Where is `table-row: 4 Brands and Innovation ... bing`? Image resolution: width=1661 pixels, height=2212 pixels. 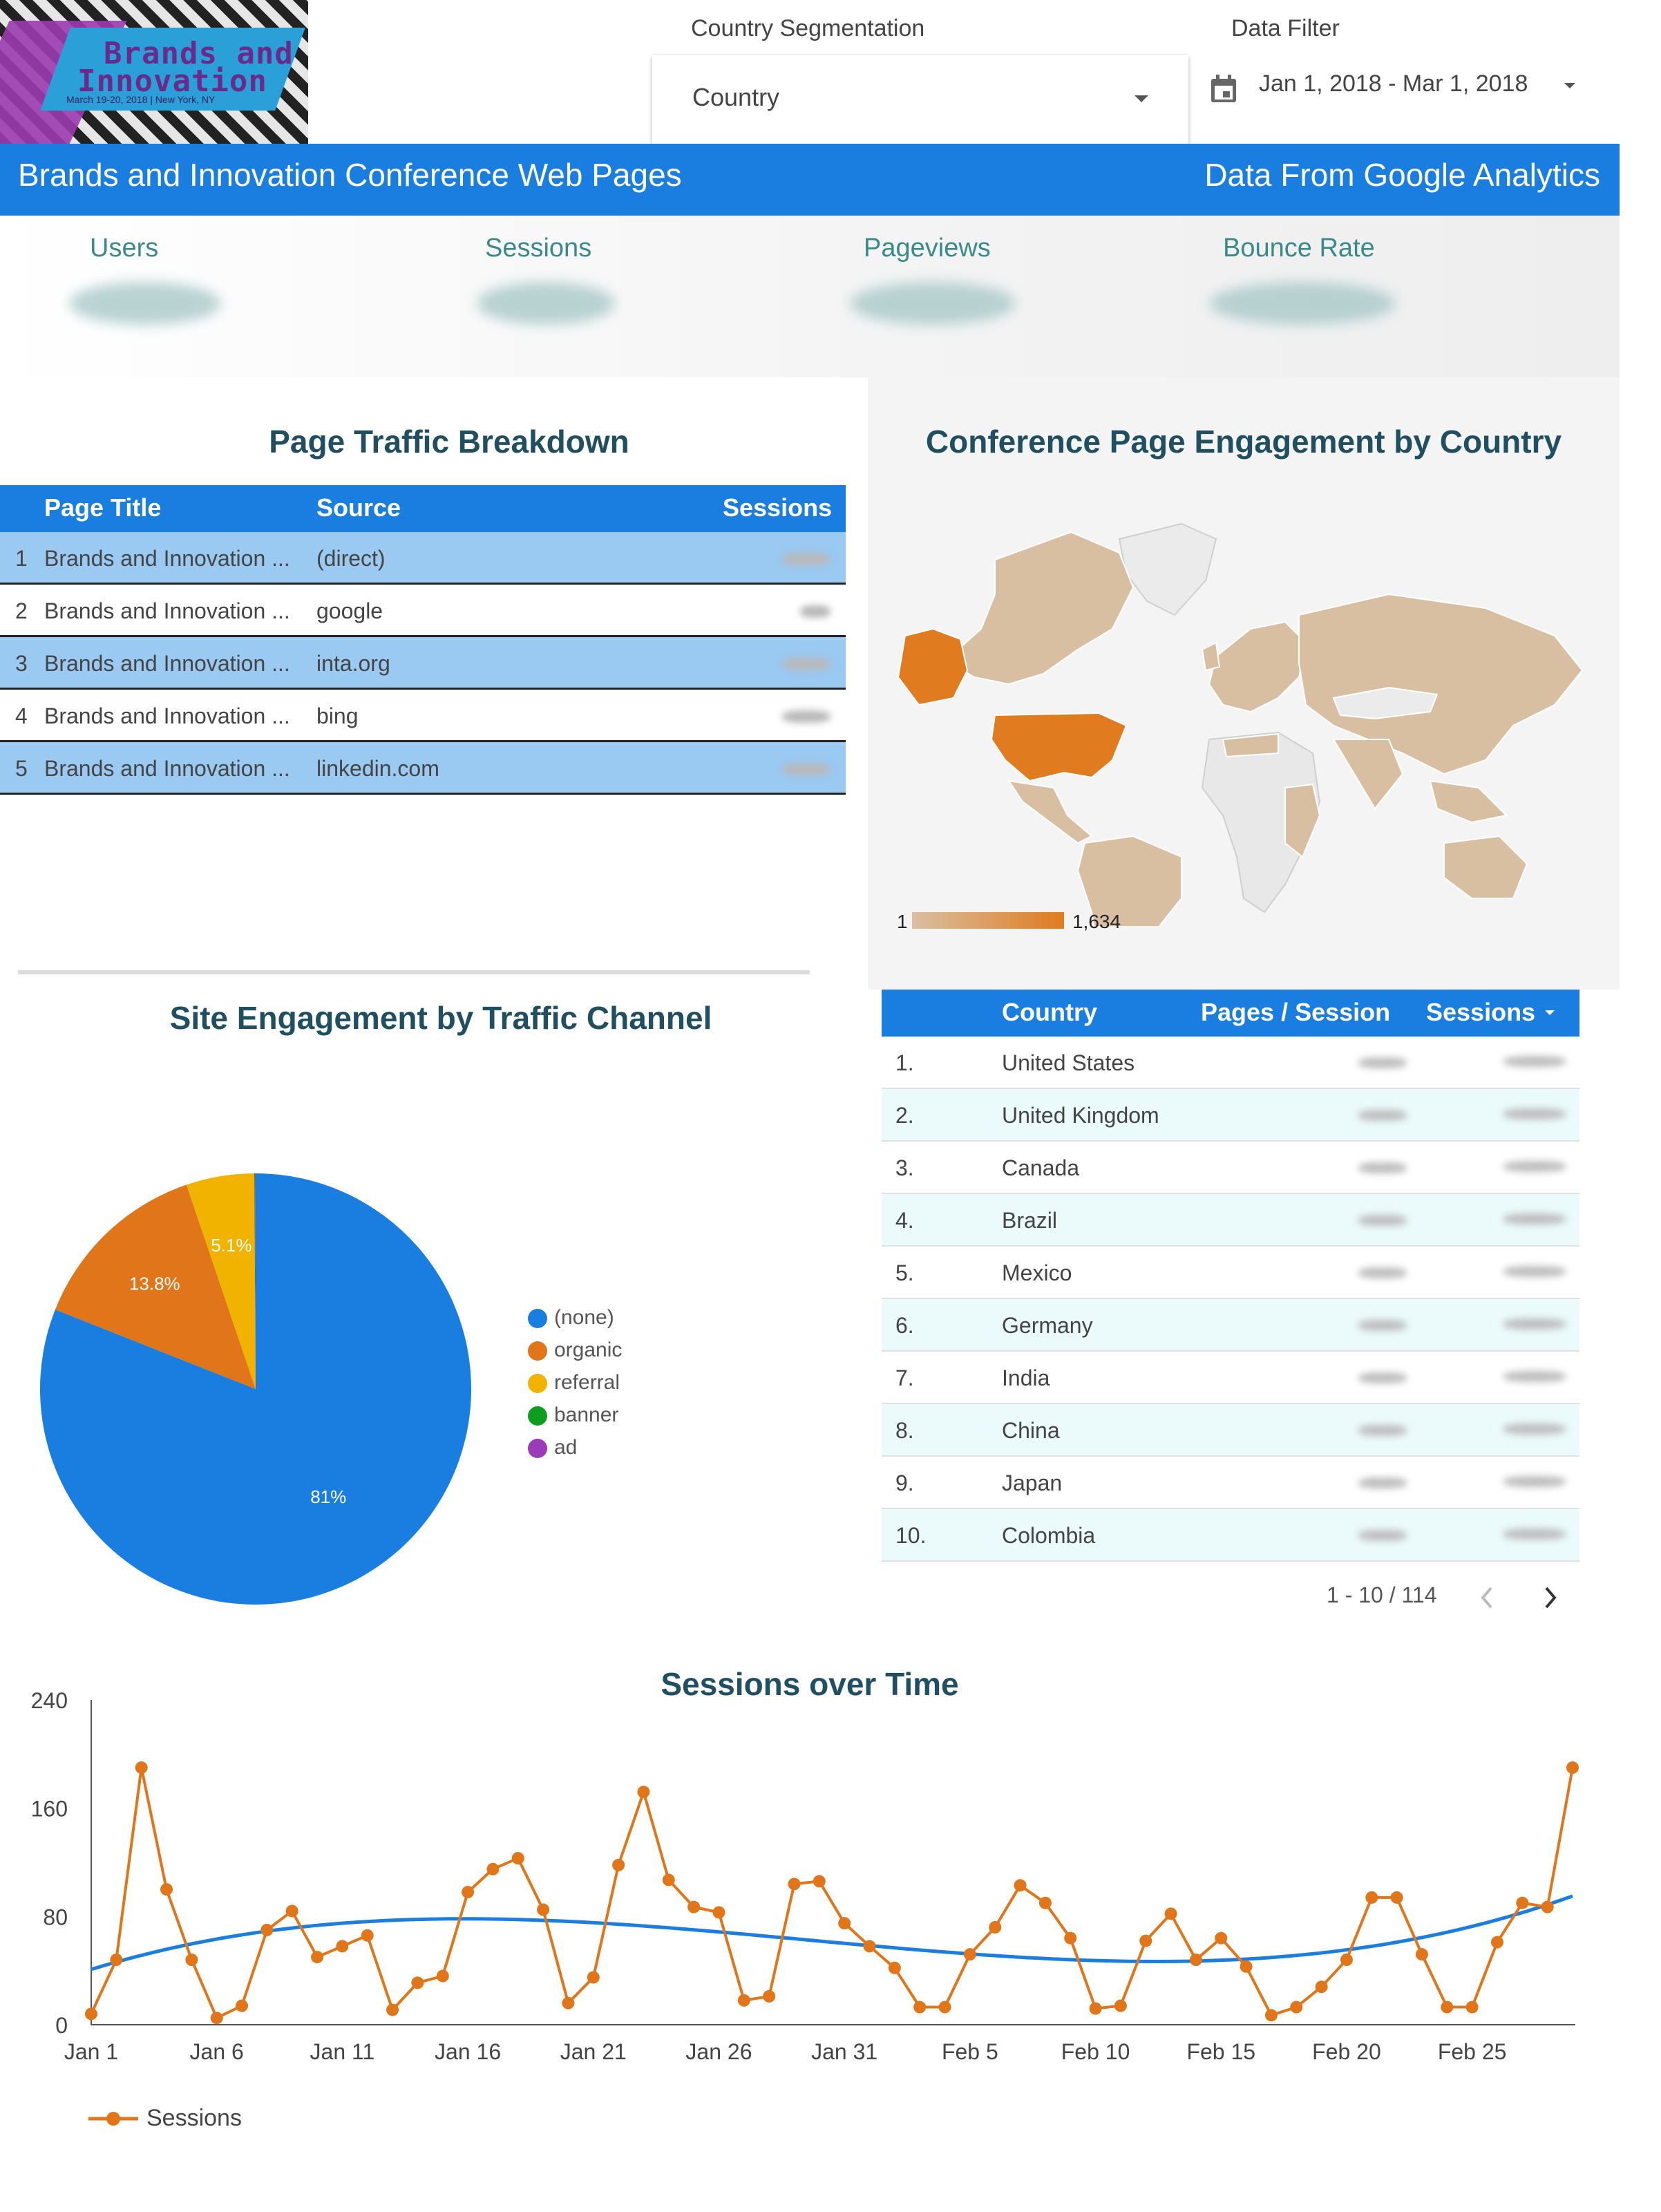 table-row: 4 Brands and Innovation ... bing is located at coordinates (423, 716).